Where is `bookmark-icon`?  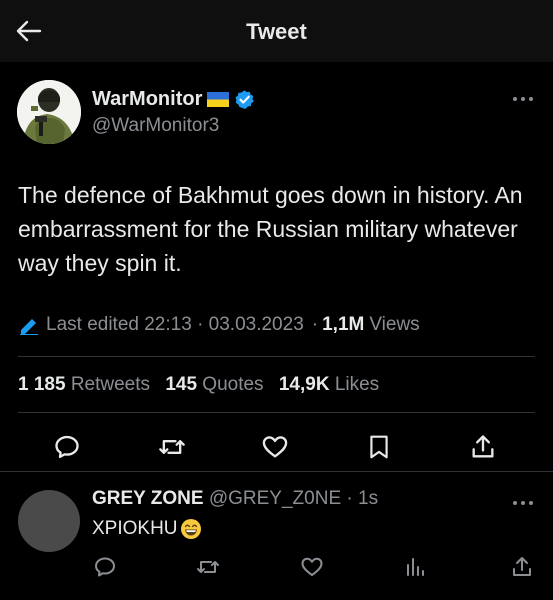 bookmark-icon is located at coordinates (379, 447).